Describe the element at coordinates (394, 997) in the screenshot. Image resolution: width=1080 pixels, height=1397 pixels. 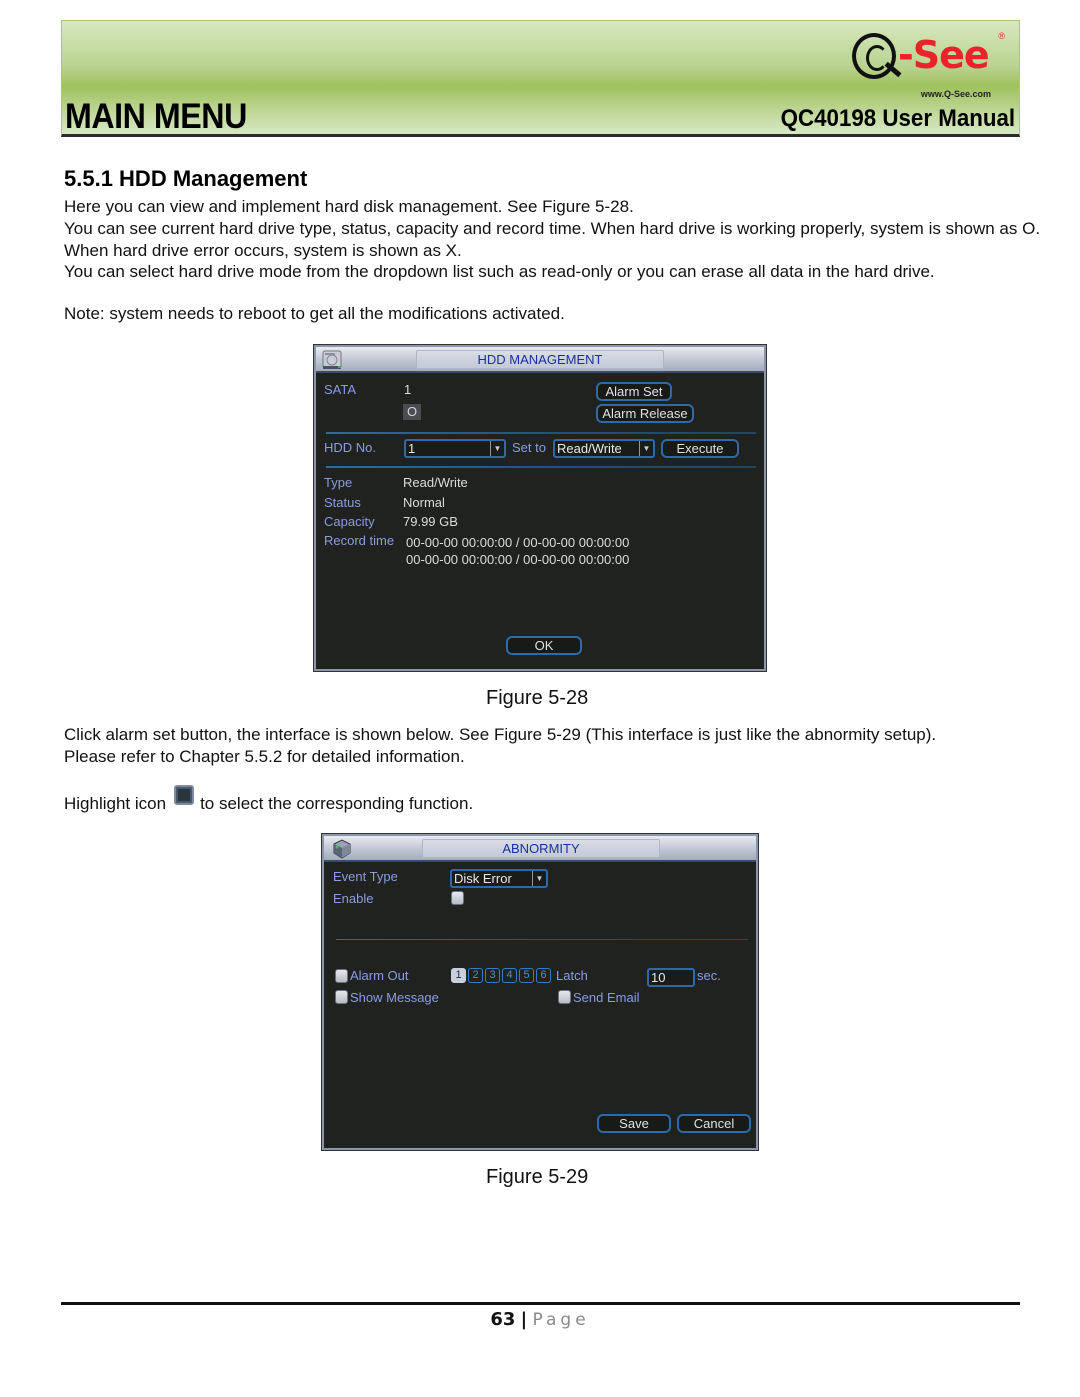
I see `show-message-label: Show Message` at that location.